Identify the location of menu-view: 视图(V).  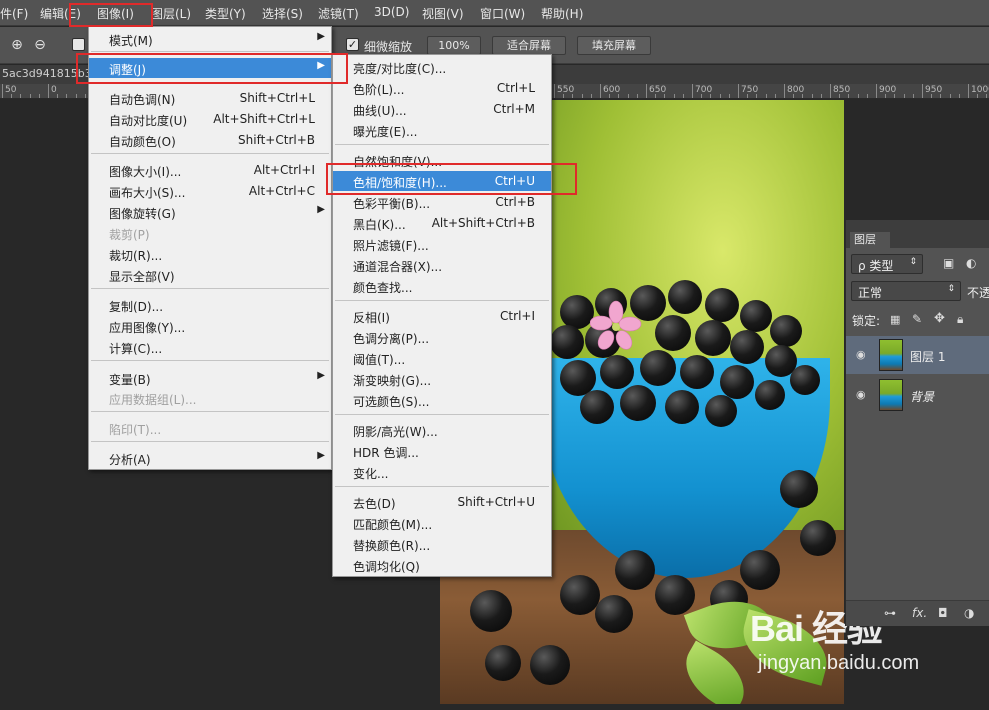
(443, 13).